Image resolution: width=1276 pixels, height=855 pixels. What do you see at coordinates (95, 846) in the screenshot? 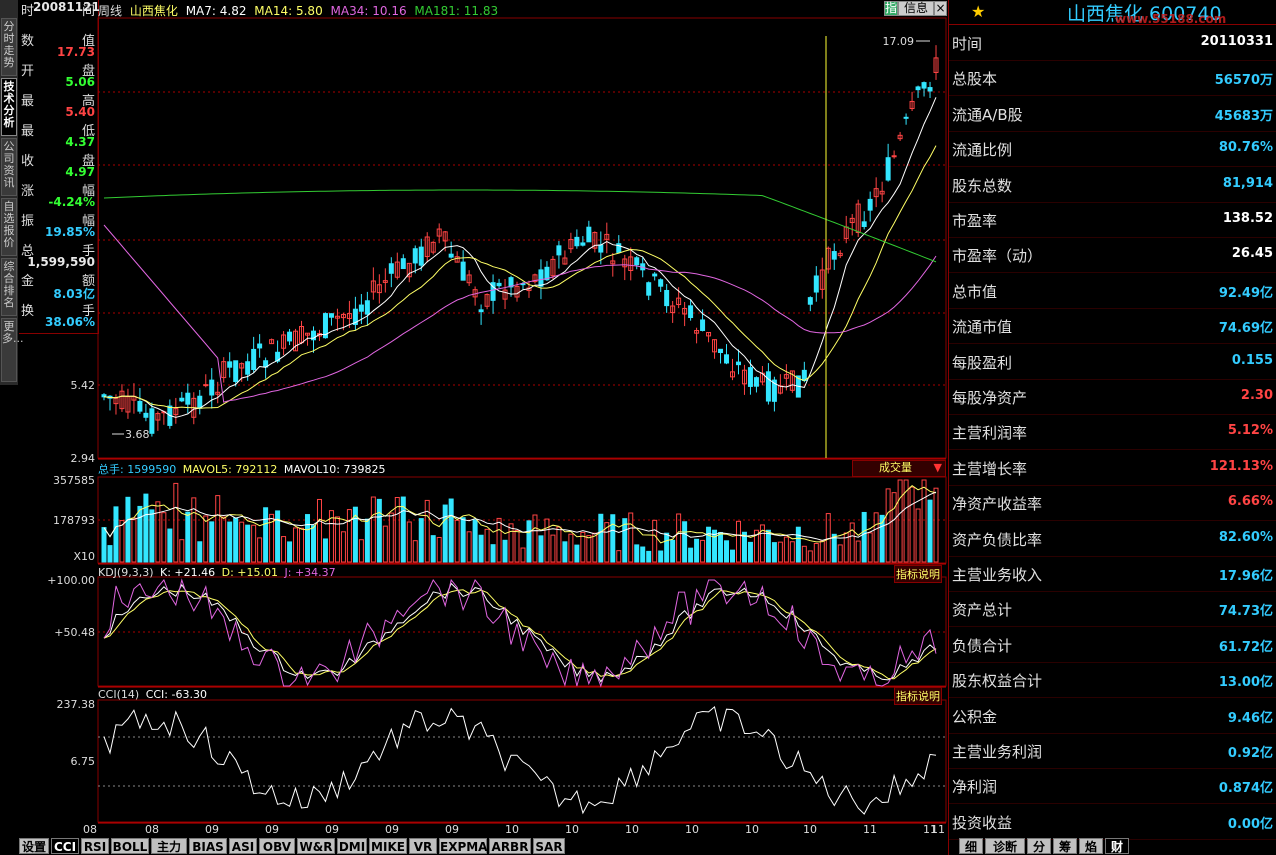
I see `indicator-tab: RSI` at bounding box center [95, 846].